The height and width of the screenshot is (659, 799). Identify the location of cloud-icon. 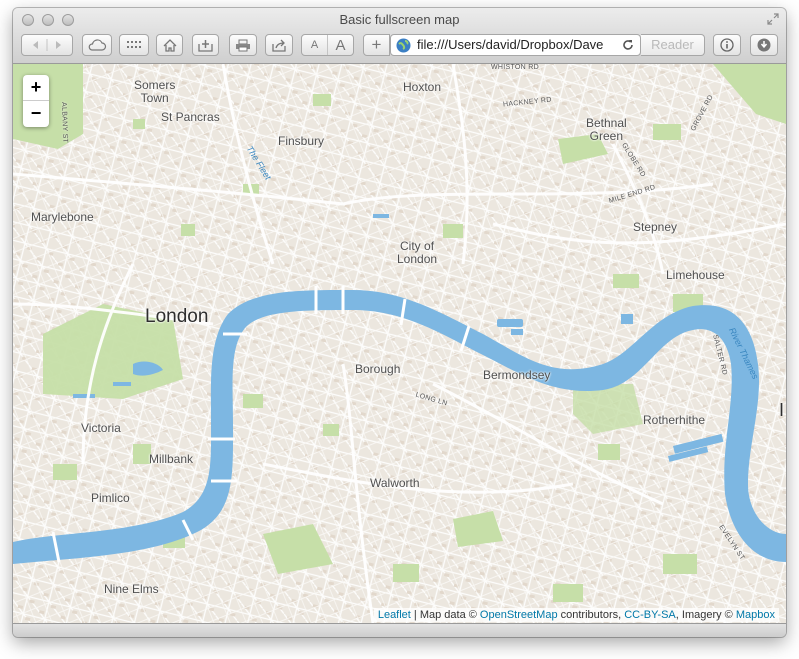
(97, 45).